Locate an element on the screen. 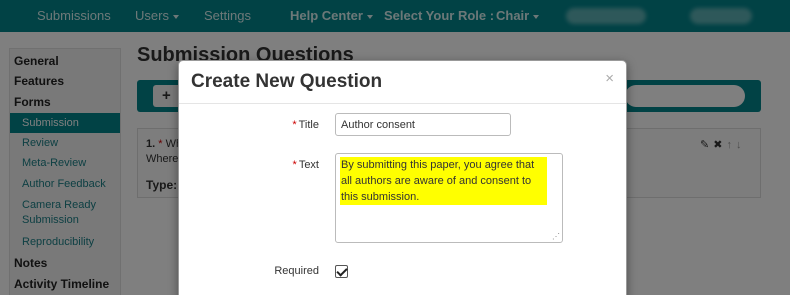 This screenshot has width=790, height=295. dialog-title: Create New Question is located at coordinates (287, 81).